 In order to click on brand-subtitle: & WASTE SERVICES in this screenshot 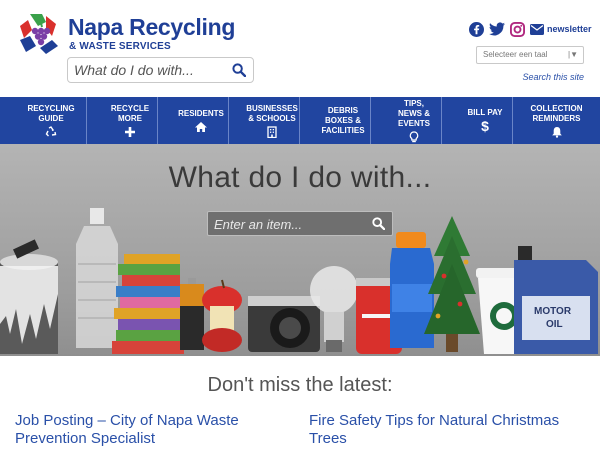, I will do `click(120, 46)`.